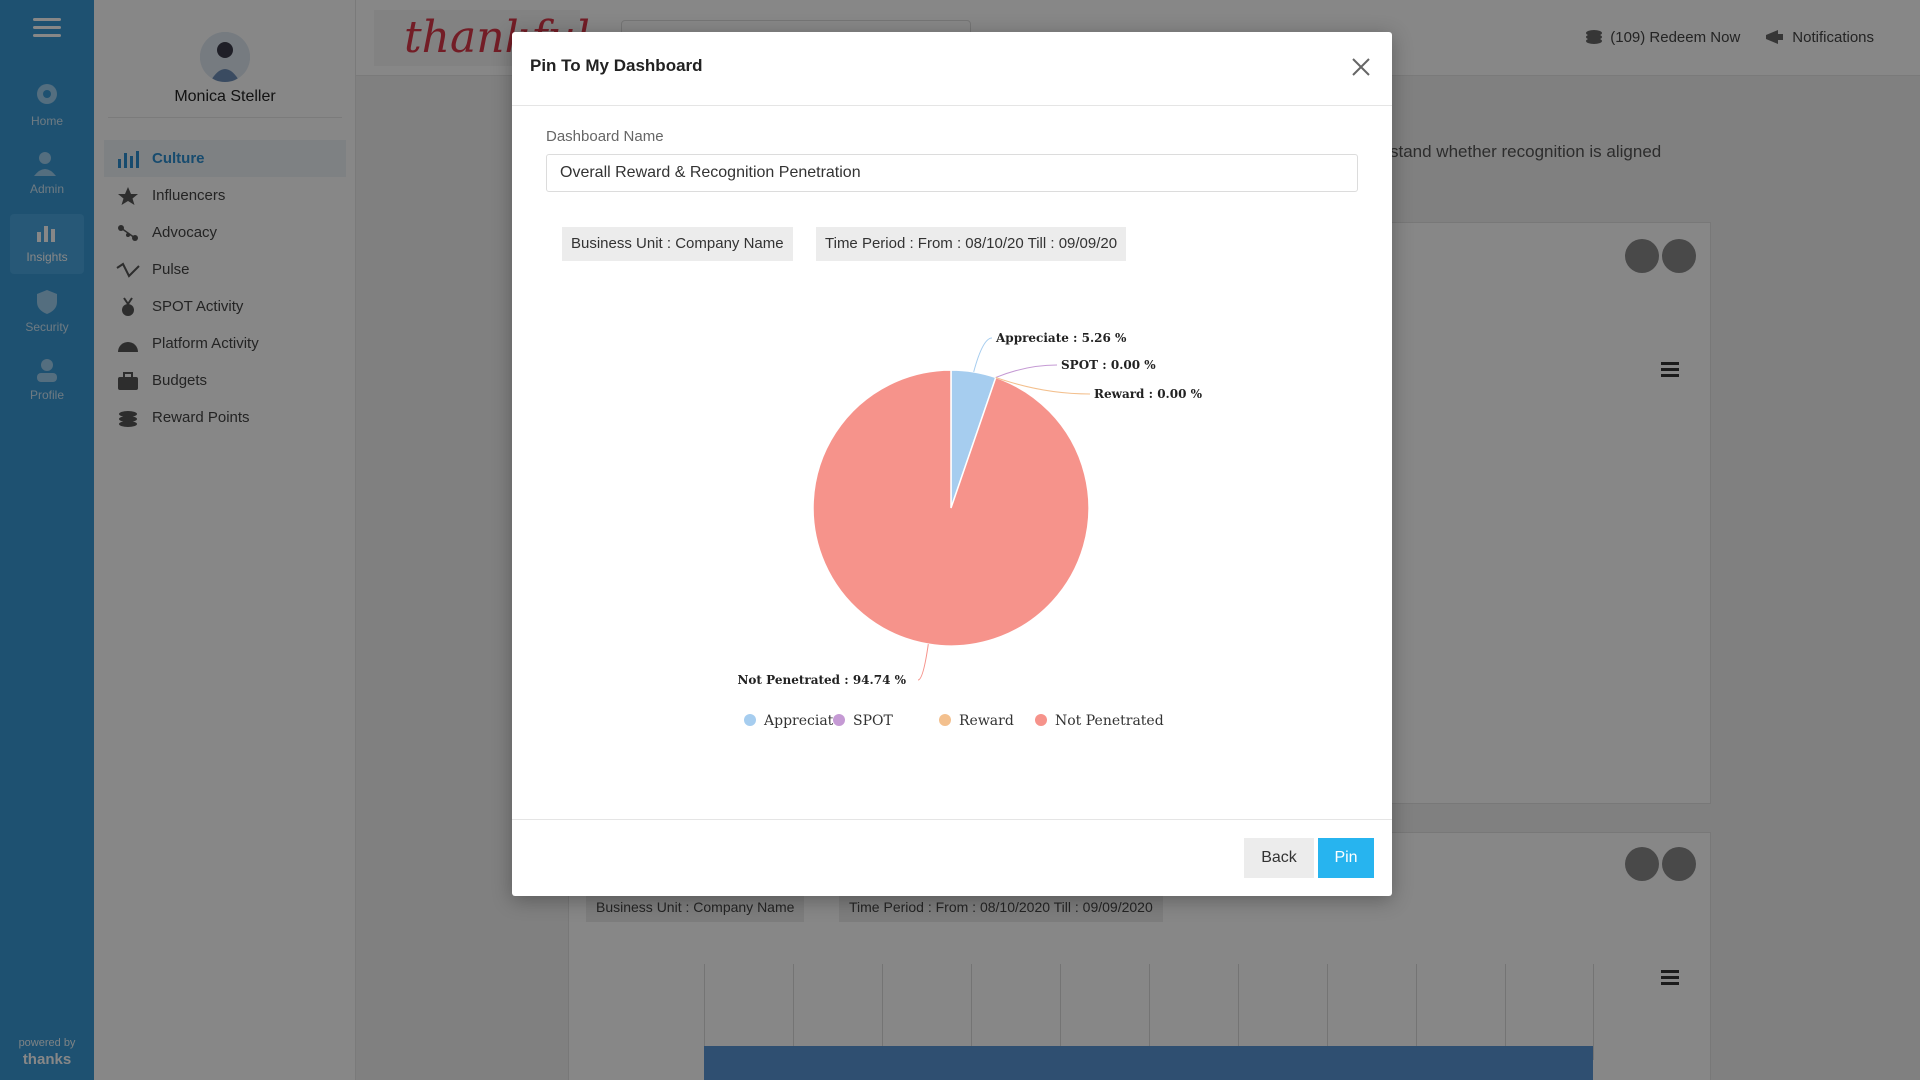  I want to click on data-label: Not Penetrated : 94.74 %, so click(821, 680).